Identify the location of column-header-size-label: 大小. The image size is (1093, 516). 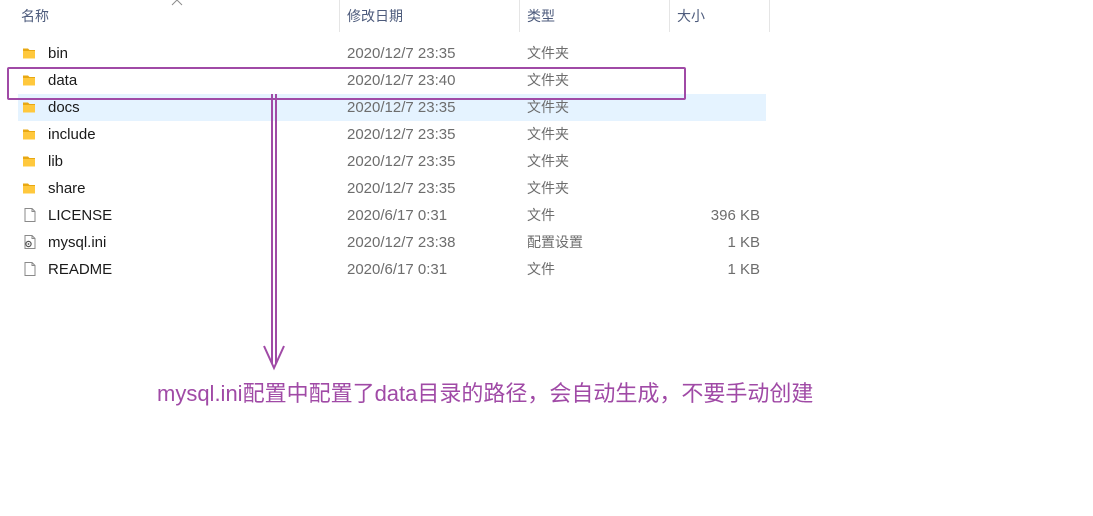
(691, 16).